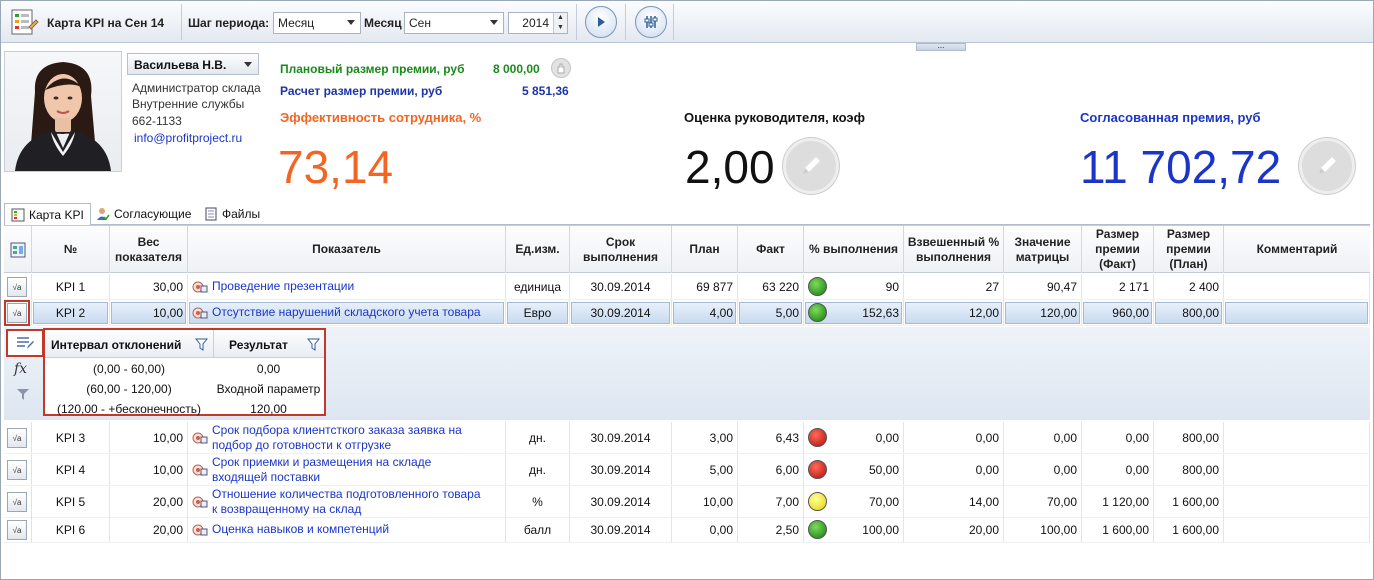  Describe the element at coordinates (1297, 249) in the screenshot. I see `col-comment: Комментарий` at that location.